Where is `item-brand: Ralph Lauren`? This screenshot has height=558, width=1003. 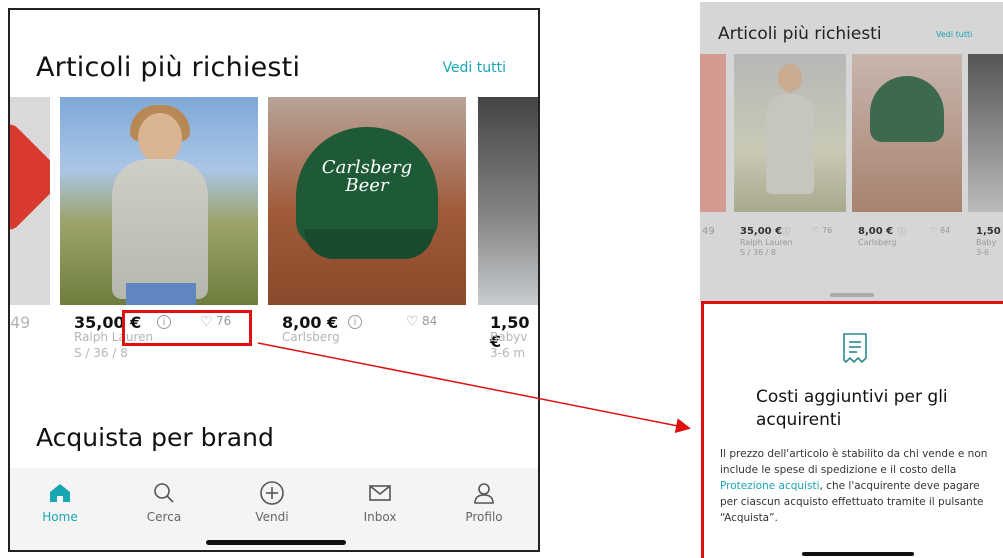 item-brand: Ralph Lauren is located at coordinates (766, 242).